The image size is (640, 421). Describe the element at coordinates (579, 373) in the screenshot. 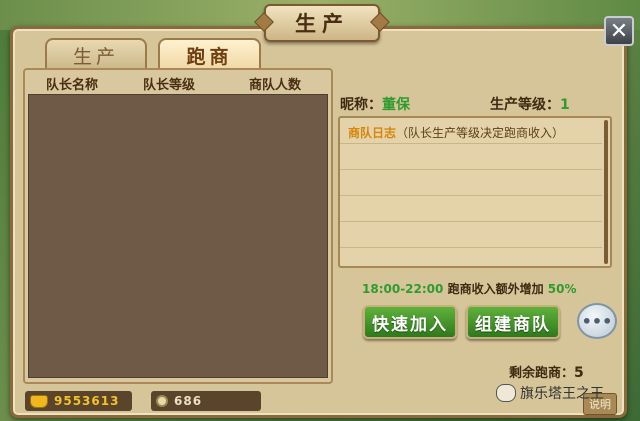

I see `remaining-value: 5` at that location.